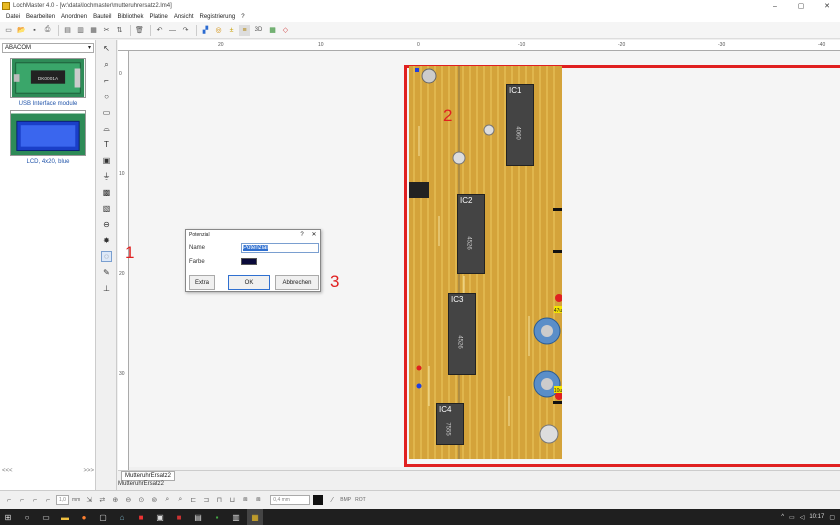  What do you see at coordinates (148, 476) in the screenshot?
I see `tab-mutteruhrersatz2: MutteruhrErsatz2` at bounding box center [148, 476].